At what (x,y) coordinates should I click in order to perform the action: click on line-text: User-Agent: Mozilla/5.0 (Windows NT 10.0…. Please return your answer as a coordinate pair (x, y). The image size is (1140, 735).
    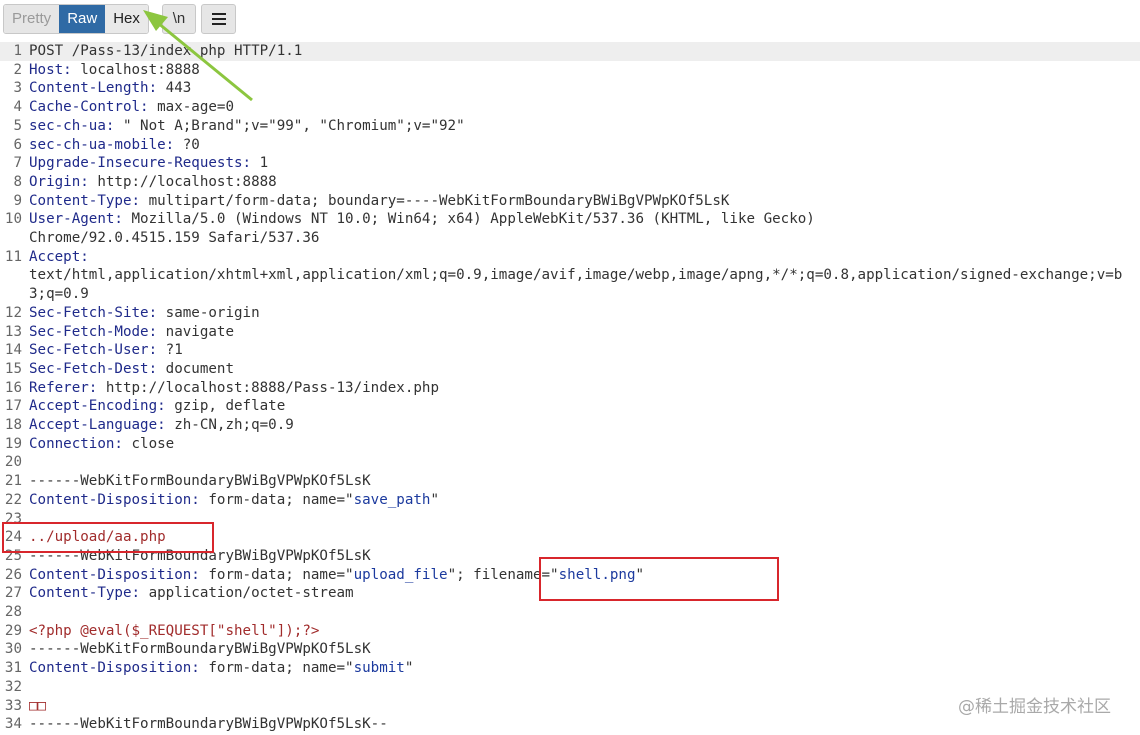
    Looking at the image, I should click on (422, 229).